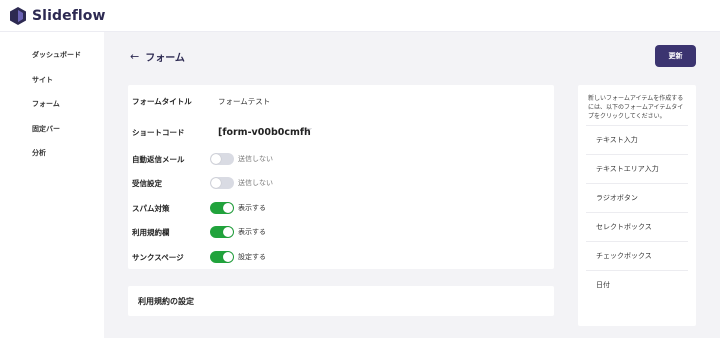 This screenshot has width=720, height=338. I want to click on receive-setting-label: 受信設定, so click(147, 183).